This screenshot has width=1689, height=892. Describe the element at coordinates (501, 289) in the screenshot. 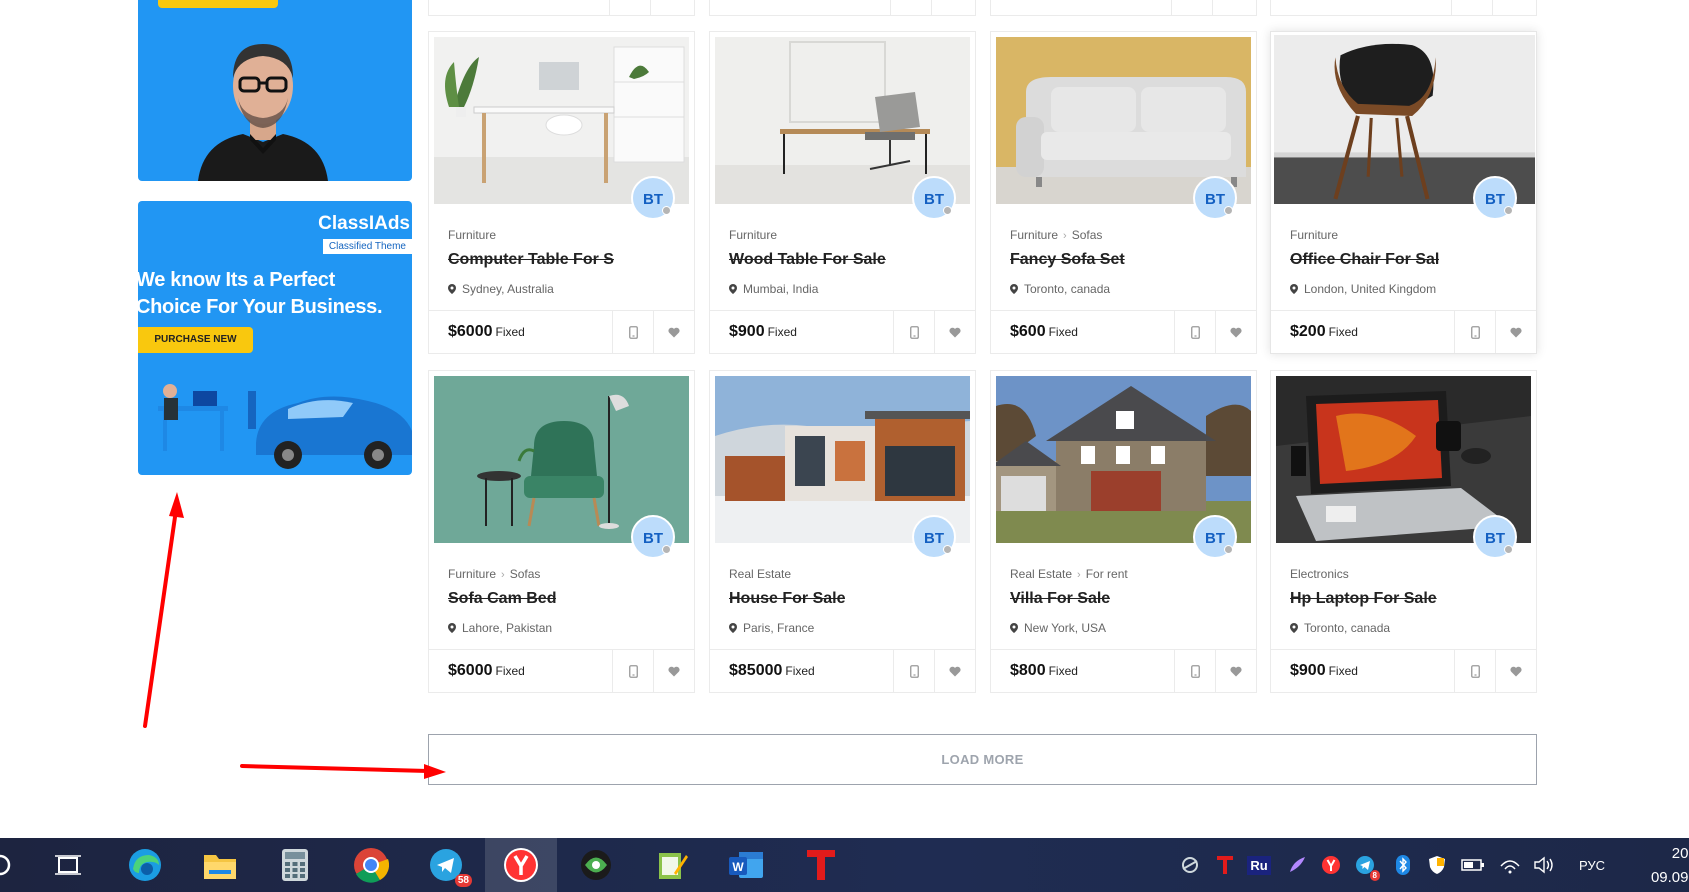

I see `listing-location: Sydney, Australia` at that location.